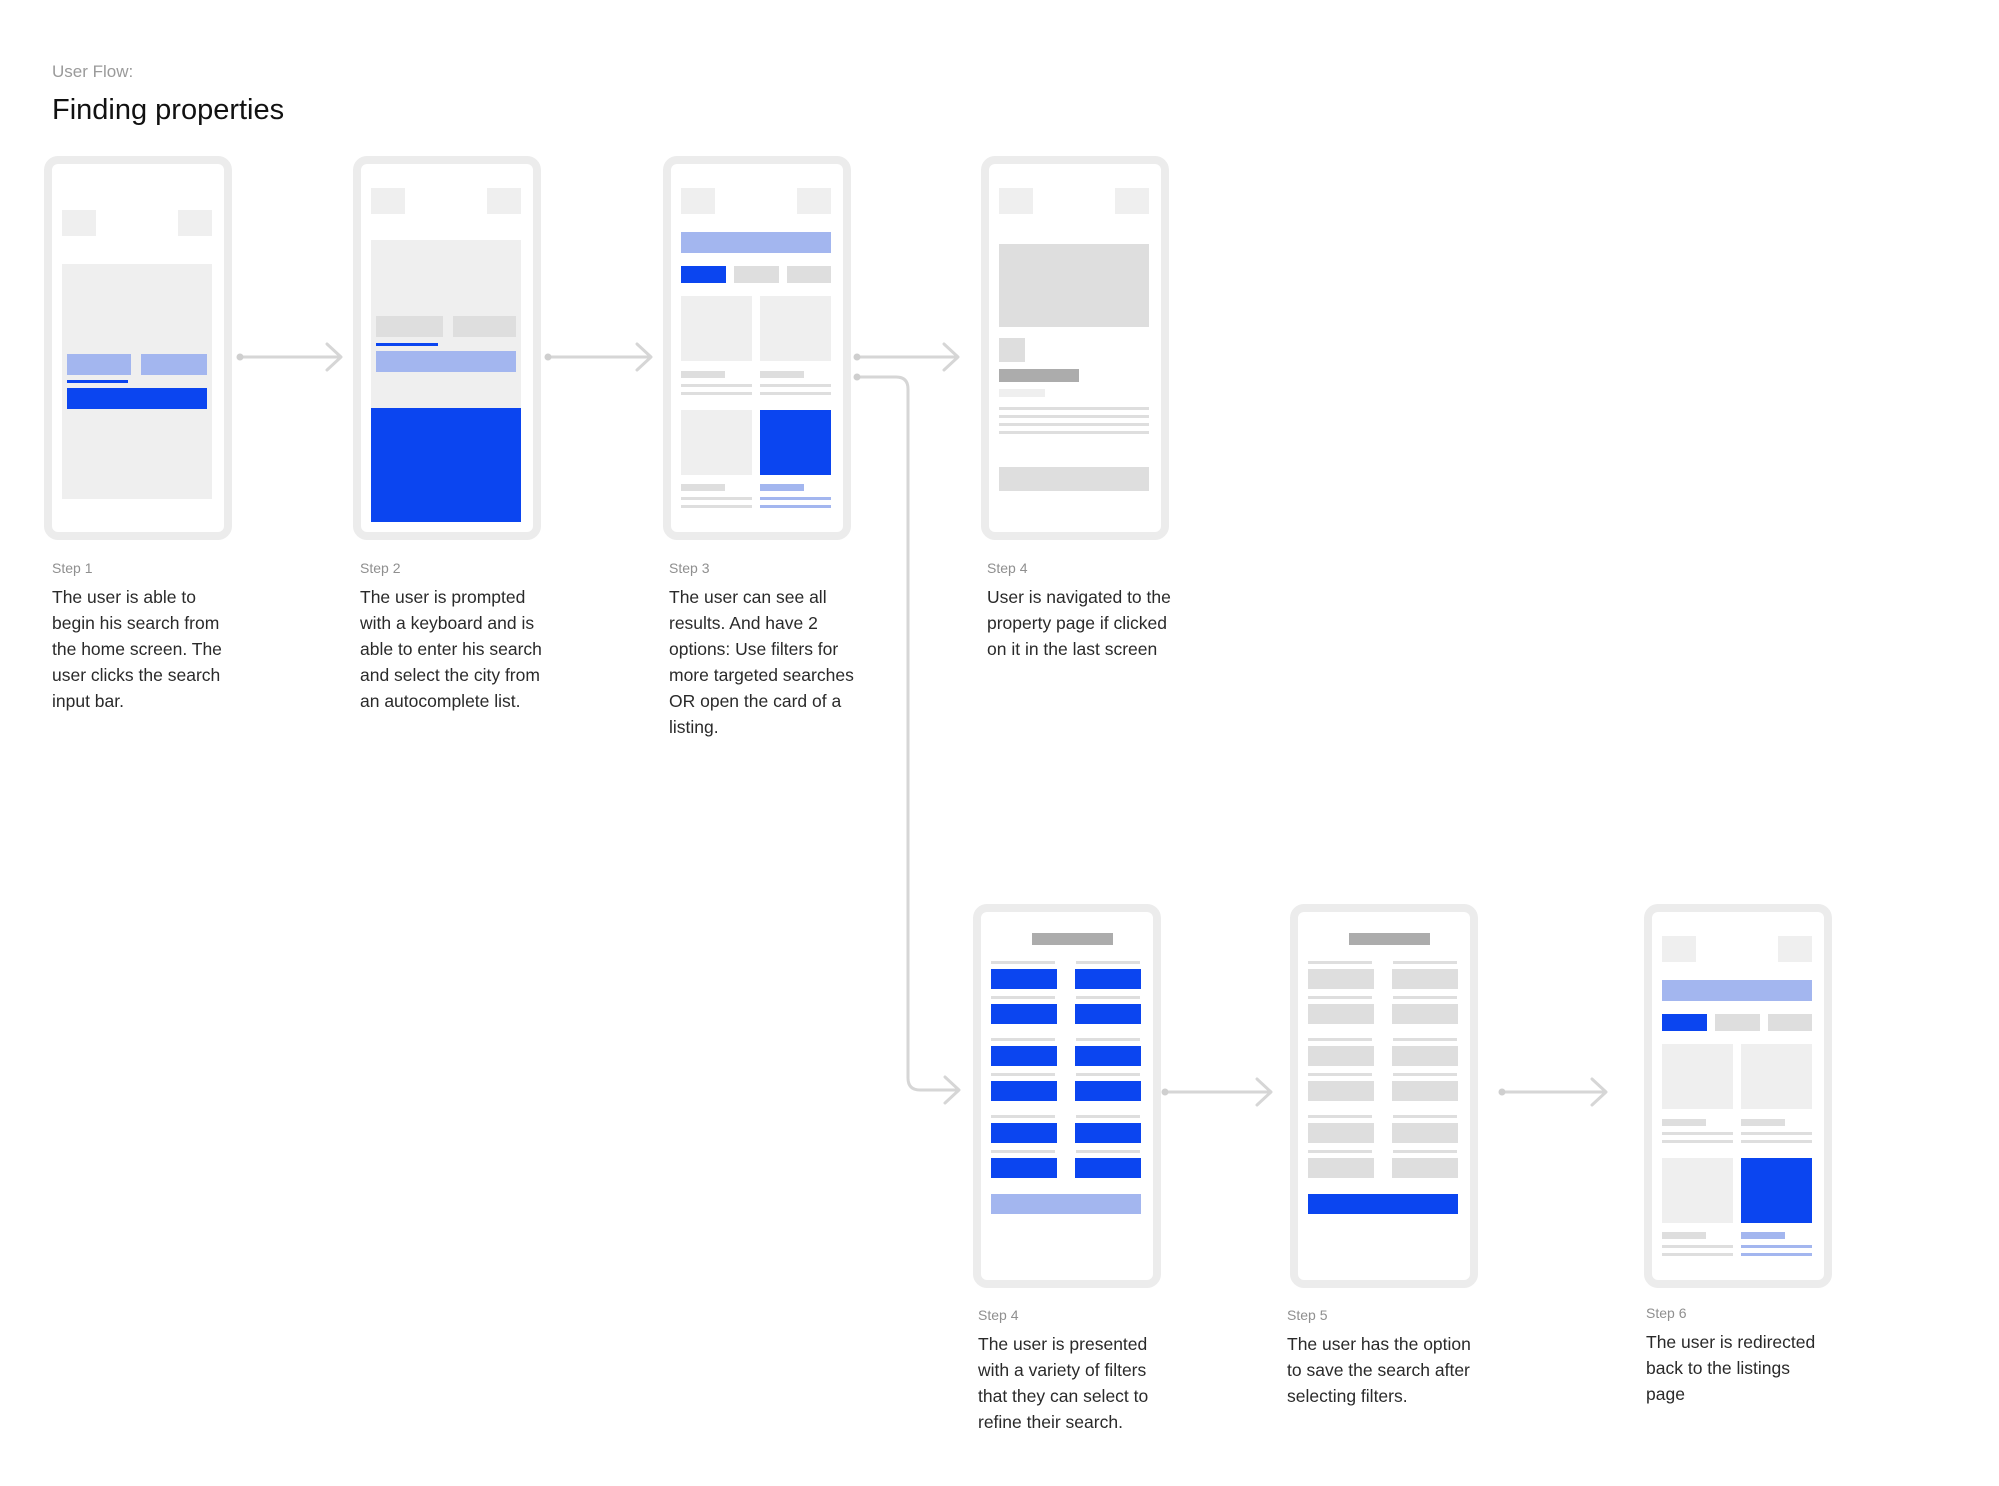 The image size is (1999, 1486). What do you see at coordinates (814, 201) in the screenshot?
I see `profile-placeholder` at bounding box center [814, 201].